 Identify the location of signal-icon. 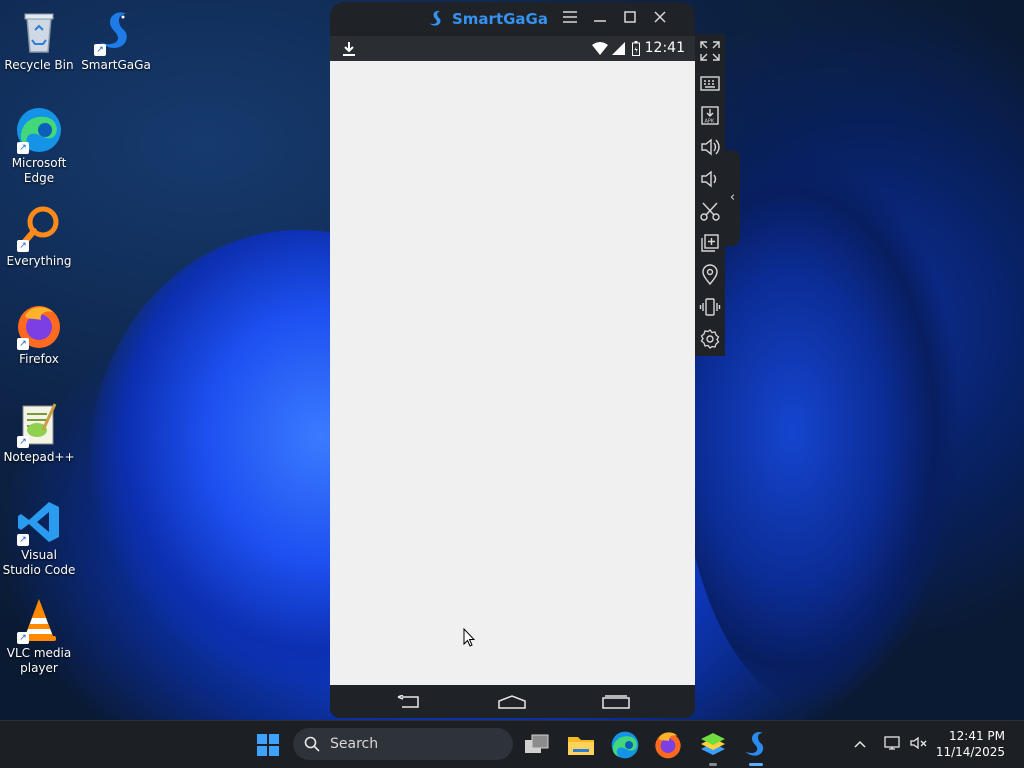
(618, 48).